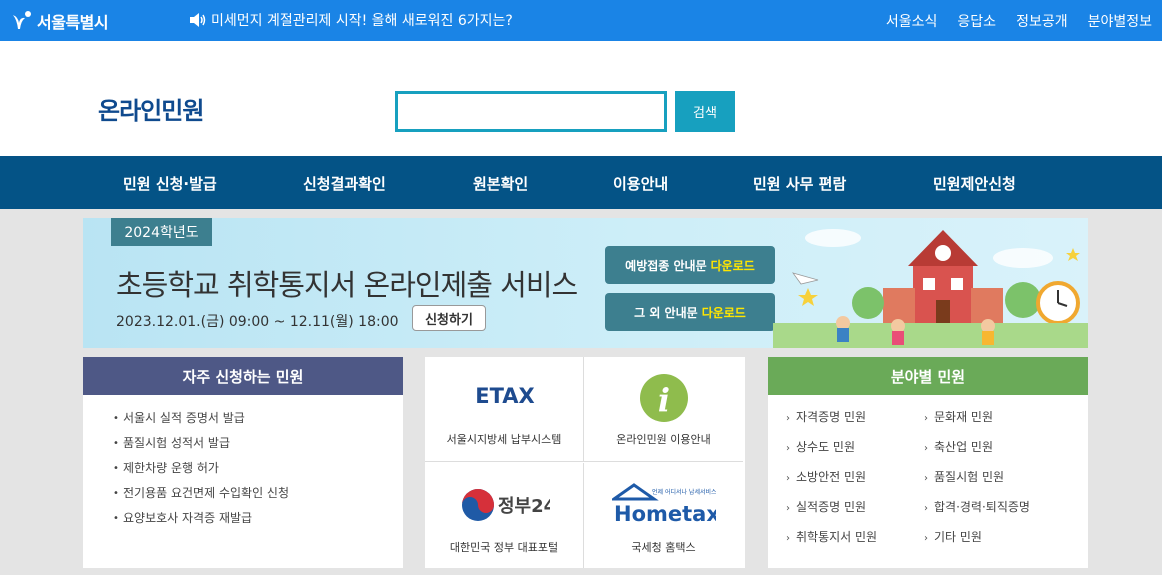 The height and width of the screenshot is (575, 1162). I want to click on field-link-career-proof: › 합격·경력·퇴직증명, so click(977, 506).